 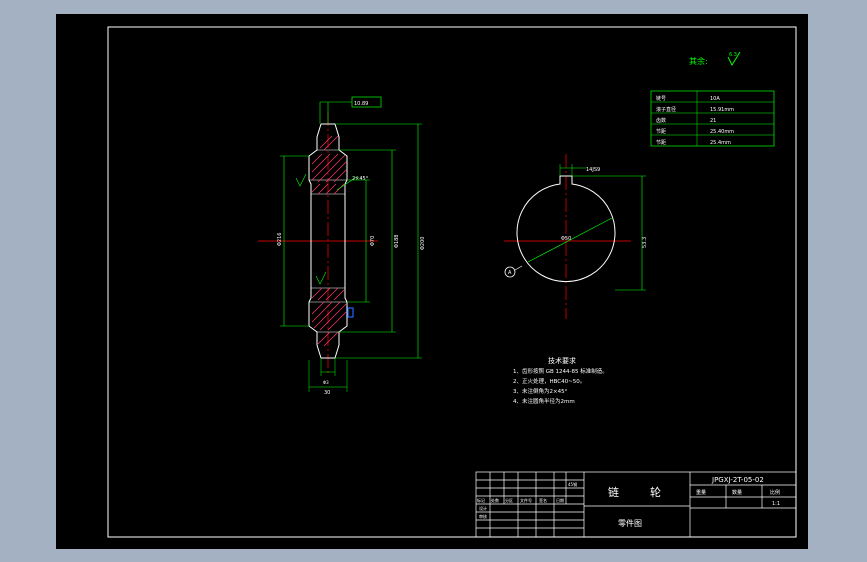 What do you see at coordinates (630, 523) in the screenshot?
I see `sub-title: 零件图` at bounding box center [630, 523].